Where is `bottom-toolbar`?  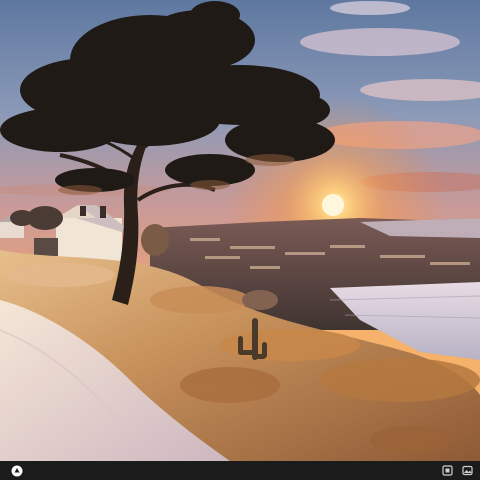 bottom-toolbar is located at coordinates (240, 470).